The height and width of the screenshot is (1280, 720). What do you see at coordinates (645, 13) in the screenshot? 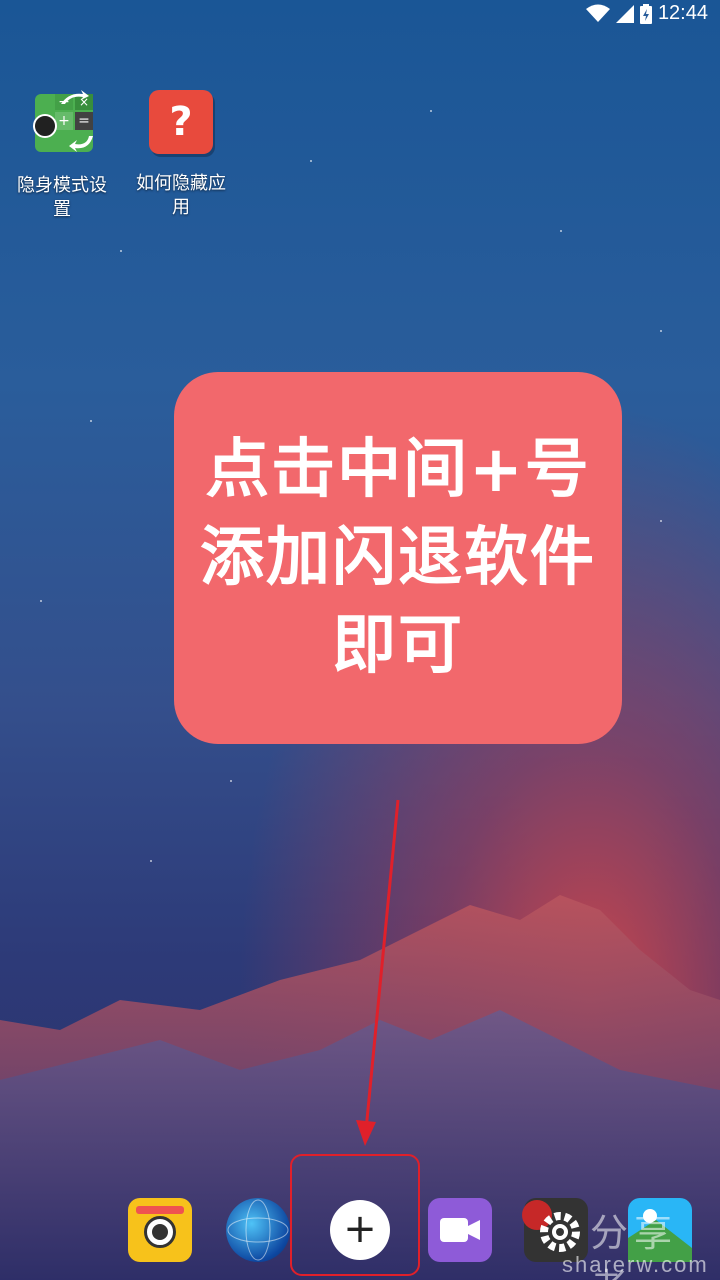
I see `battery-icon` at bounding box center [645, 13].